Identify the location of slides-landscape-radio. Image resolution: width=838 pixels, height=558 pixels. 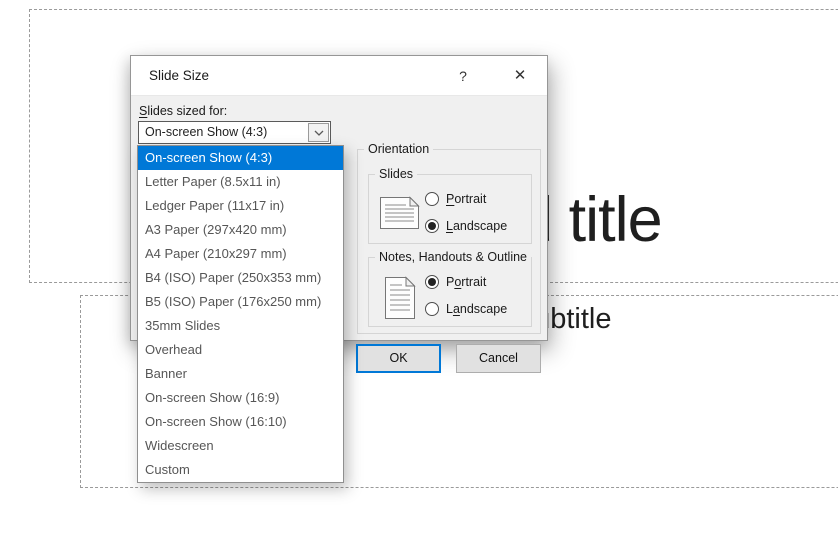
(432, 226).